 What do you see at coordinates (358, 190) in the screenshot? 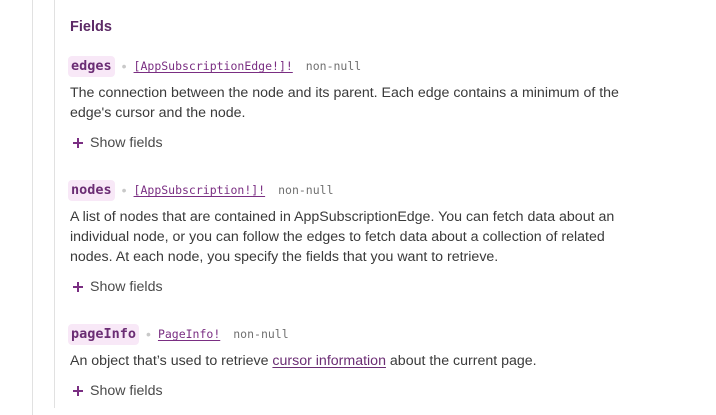
I see `field-header: nodes • [AppSubscription!]! non-null` at bounding box center [358, 190].